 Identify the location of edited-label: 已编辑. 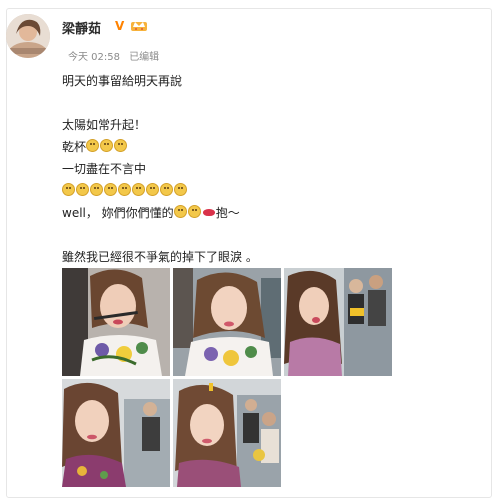
(144, 57).